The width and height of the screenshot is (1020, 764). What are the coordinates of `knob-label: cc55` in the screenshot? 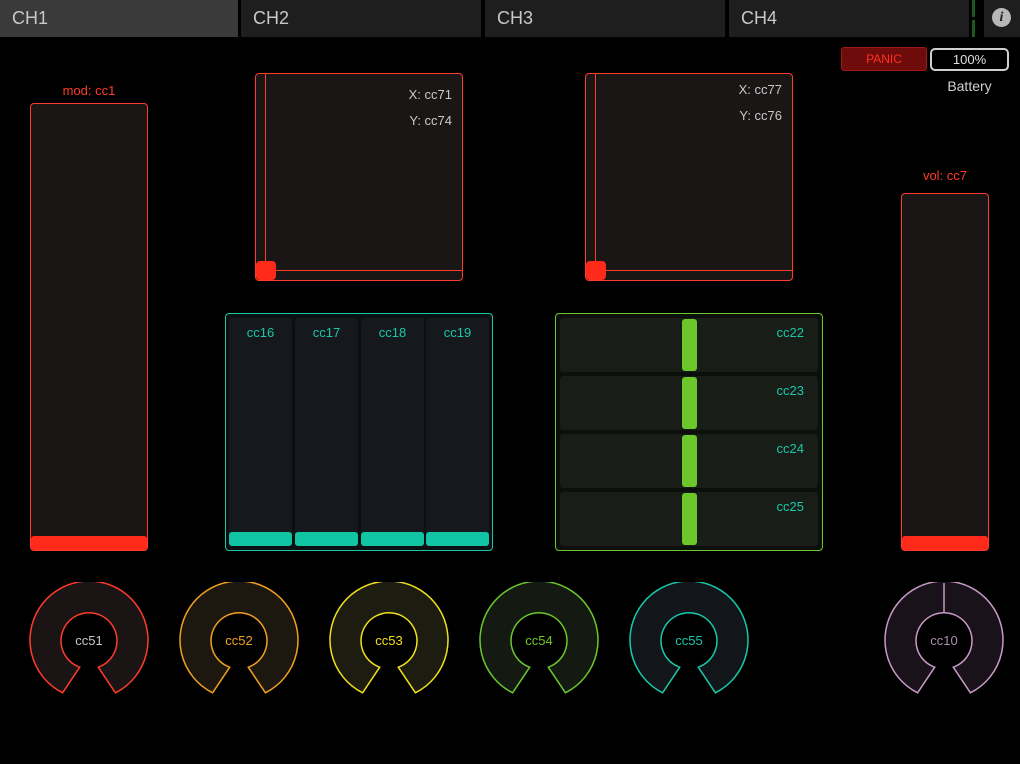 It's located at (689, 640).